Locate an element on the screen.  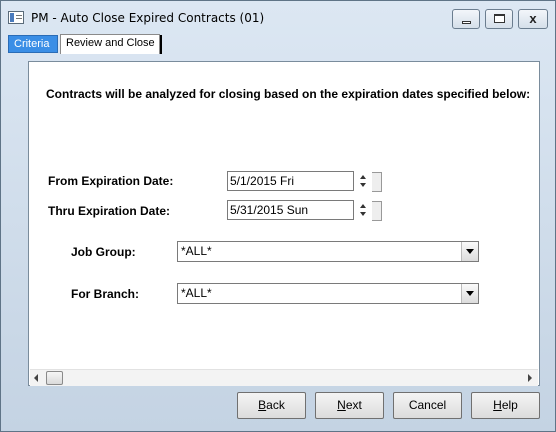
branch-value: *ALL* is located at coordinates (196, 293).